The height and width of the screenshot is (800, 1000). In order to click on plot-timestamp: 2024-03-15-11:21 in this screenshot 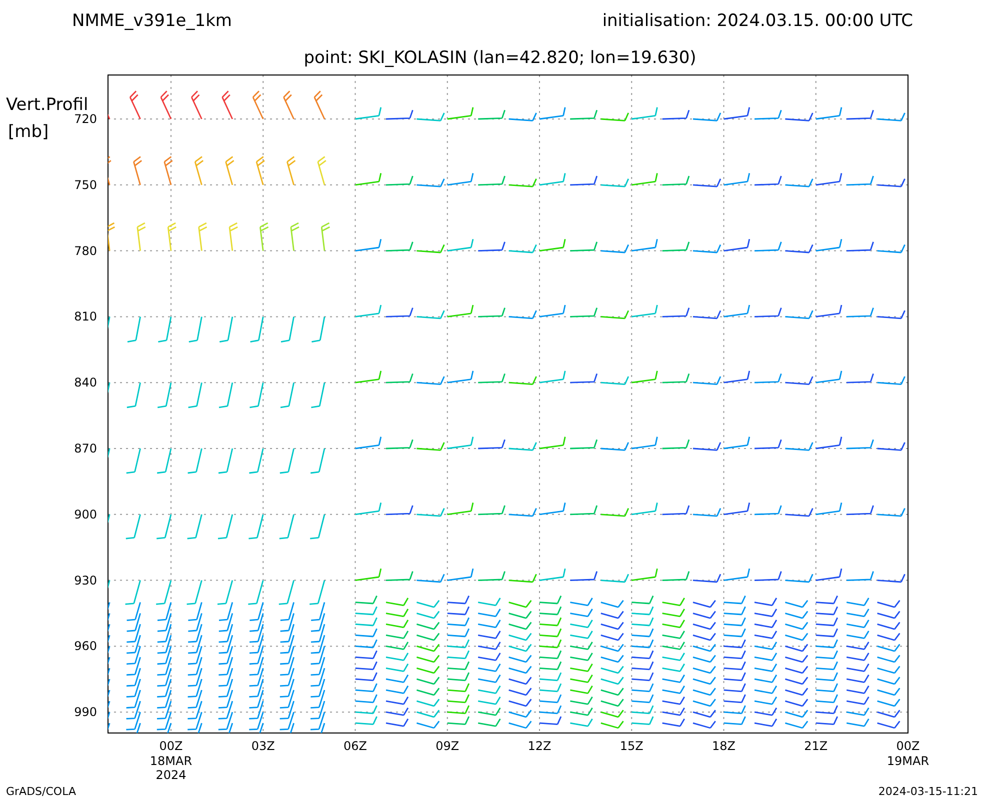, I will do `click(928, 791)`.